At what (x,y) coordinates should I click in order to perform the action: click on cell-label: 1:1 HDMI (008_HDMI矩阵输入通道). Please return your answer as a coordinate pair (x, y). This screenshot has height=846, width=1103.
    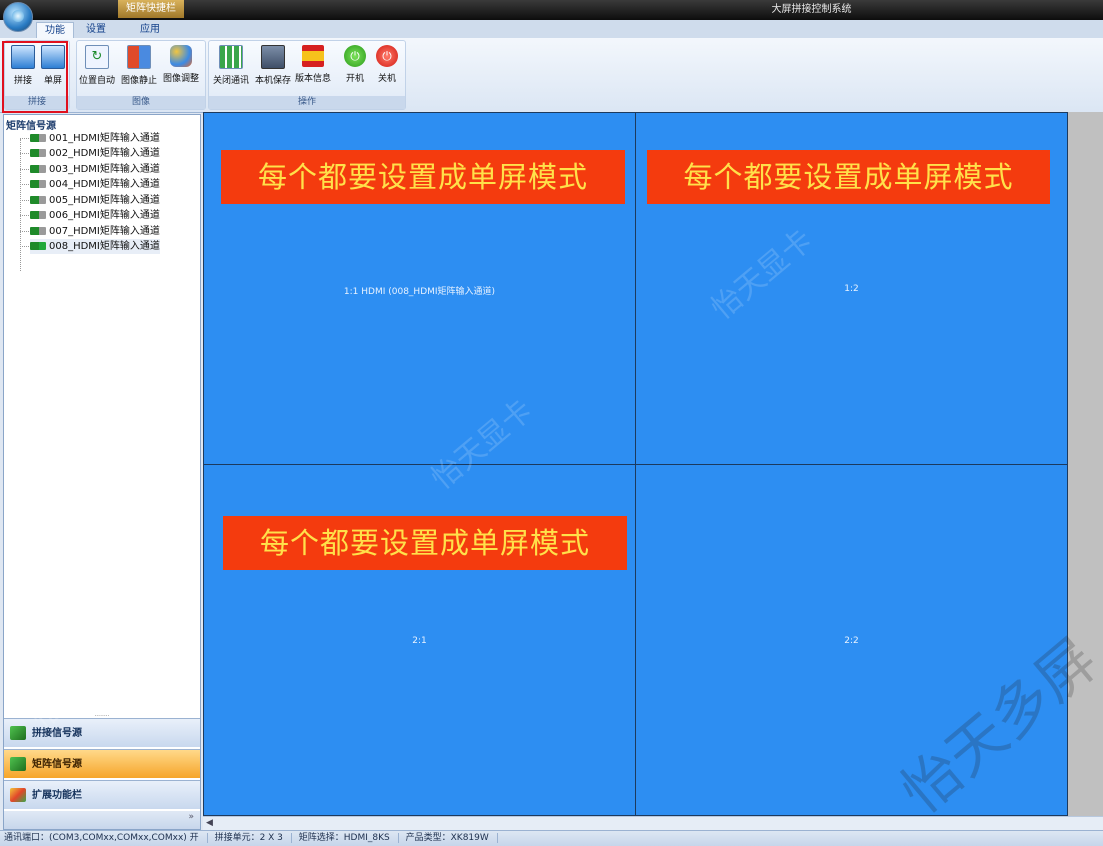
    Looking at the image, I should click on (419, 292).